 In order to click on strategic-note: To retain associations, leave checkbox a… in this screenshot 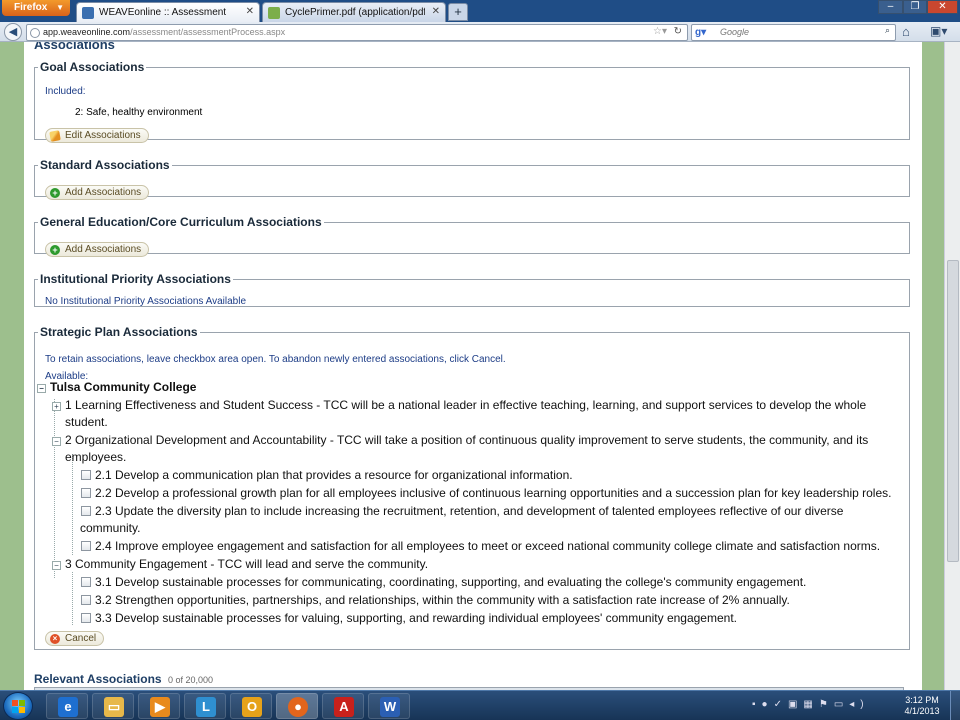, I will do `click(275, 359)`.